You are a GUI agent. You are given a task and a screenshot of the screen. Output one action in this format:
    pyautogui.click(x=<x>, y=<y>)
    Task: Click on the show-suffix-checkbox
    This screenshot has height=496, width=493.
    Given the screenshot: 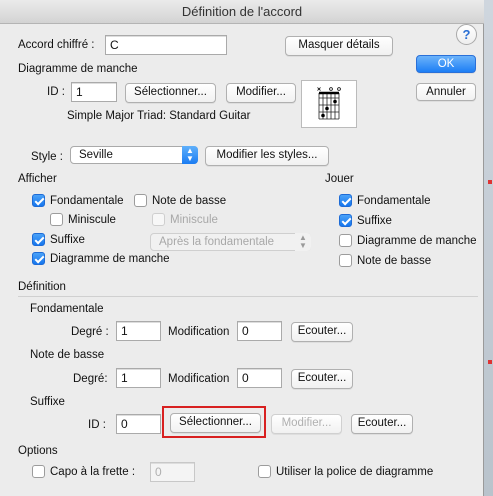 What is the action you would take?
    pyautogui.click(x=38, y=239)
    